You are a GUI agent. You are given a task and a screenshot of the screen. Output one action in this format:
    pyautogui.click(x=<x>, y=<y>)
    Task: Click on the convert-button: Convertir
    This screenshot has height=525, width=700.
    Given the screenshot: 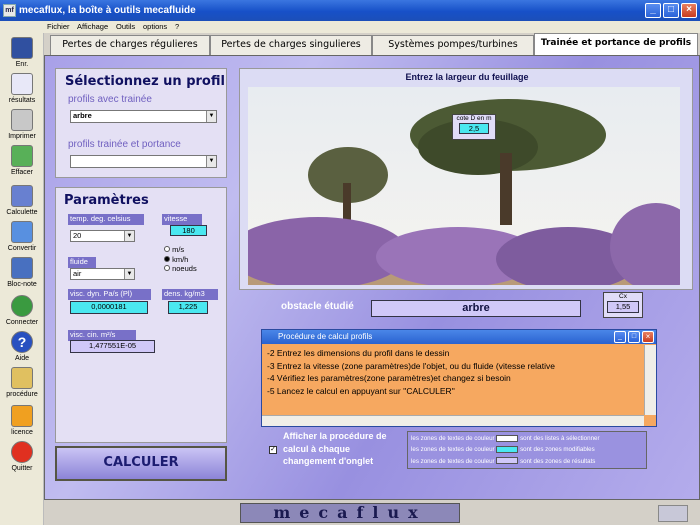 What is the action you would take?
    pyautogui.click(x=22, y=236)
    